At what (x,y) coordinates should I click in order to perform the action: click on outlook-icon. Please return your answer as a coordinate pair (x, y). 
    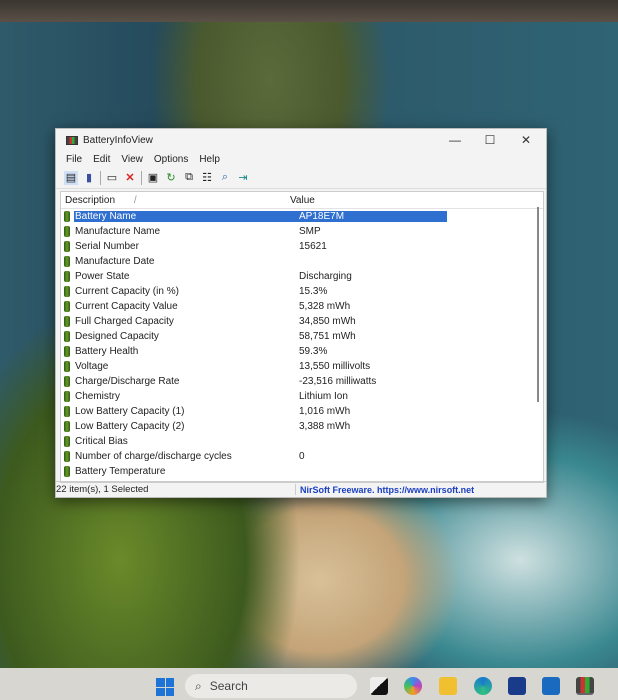
    Looking at the image, I should click on (551, 686).